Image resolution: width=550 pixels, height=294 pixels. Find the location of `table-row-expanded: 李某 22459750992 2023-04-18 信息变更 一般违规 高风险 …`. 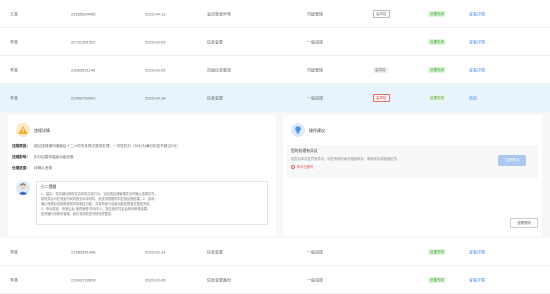

table-row-expanded: 李某 22459750992 2023-04-18 信息变更 一般违规 高风险 … is located at coordinates (275, 98).